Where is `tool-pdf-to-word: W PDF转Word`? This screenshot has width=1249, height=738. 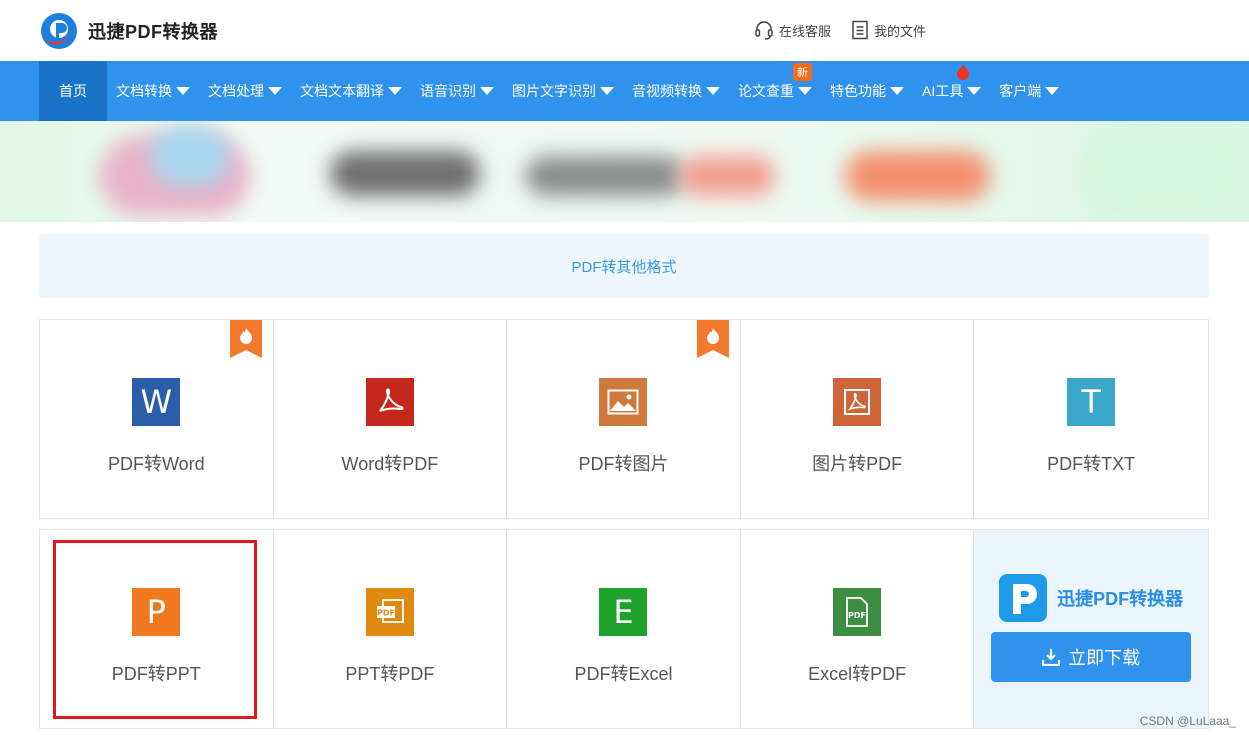
tool-pdf-to-word: W PDF转Word is located at coordinates (157, 419).